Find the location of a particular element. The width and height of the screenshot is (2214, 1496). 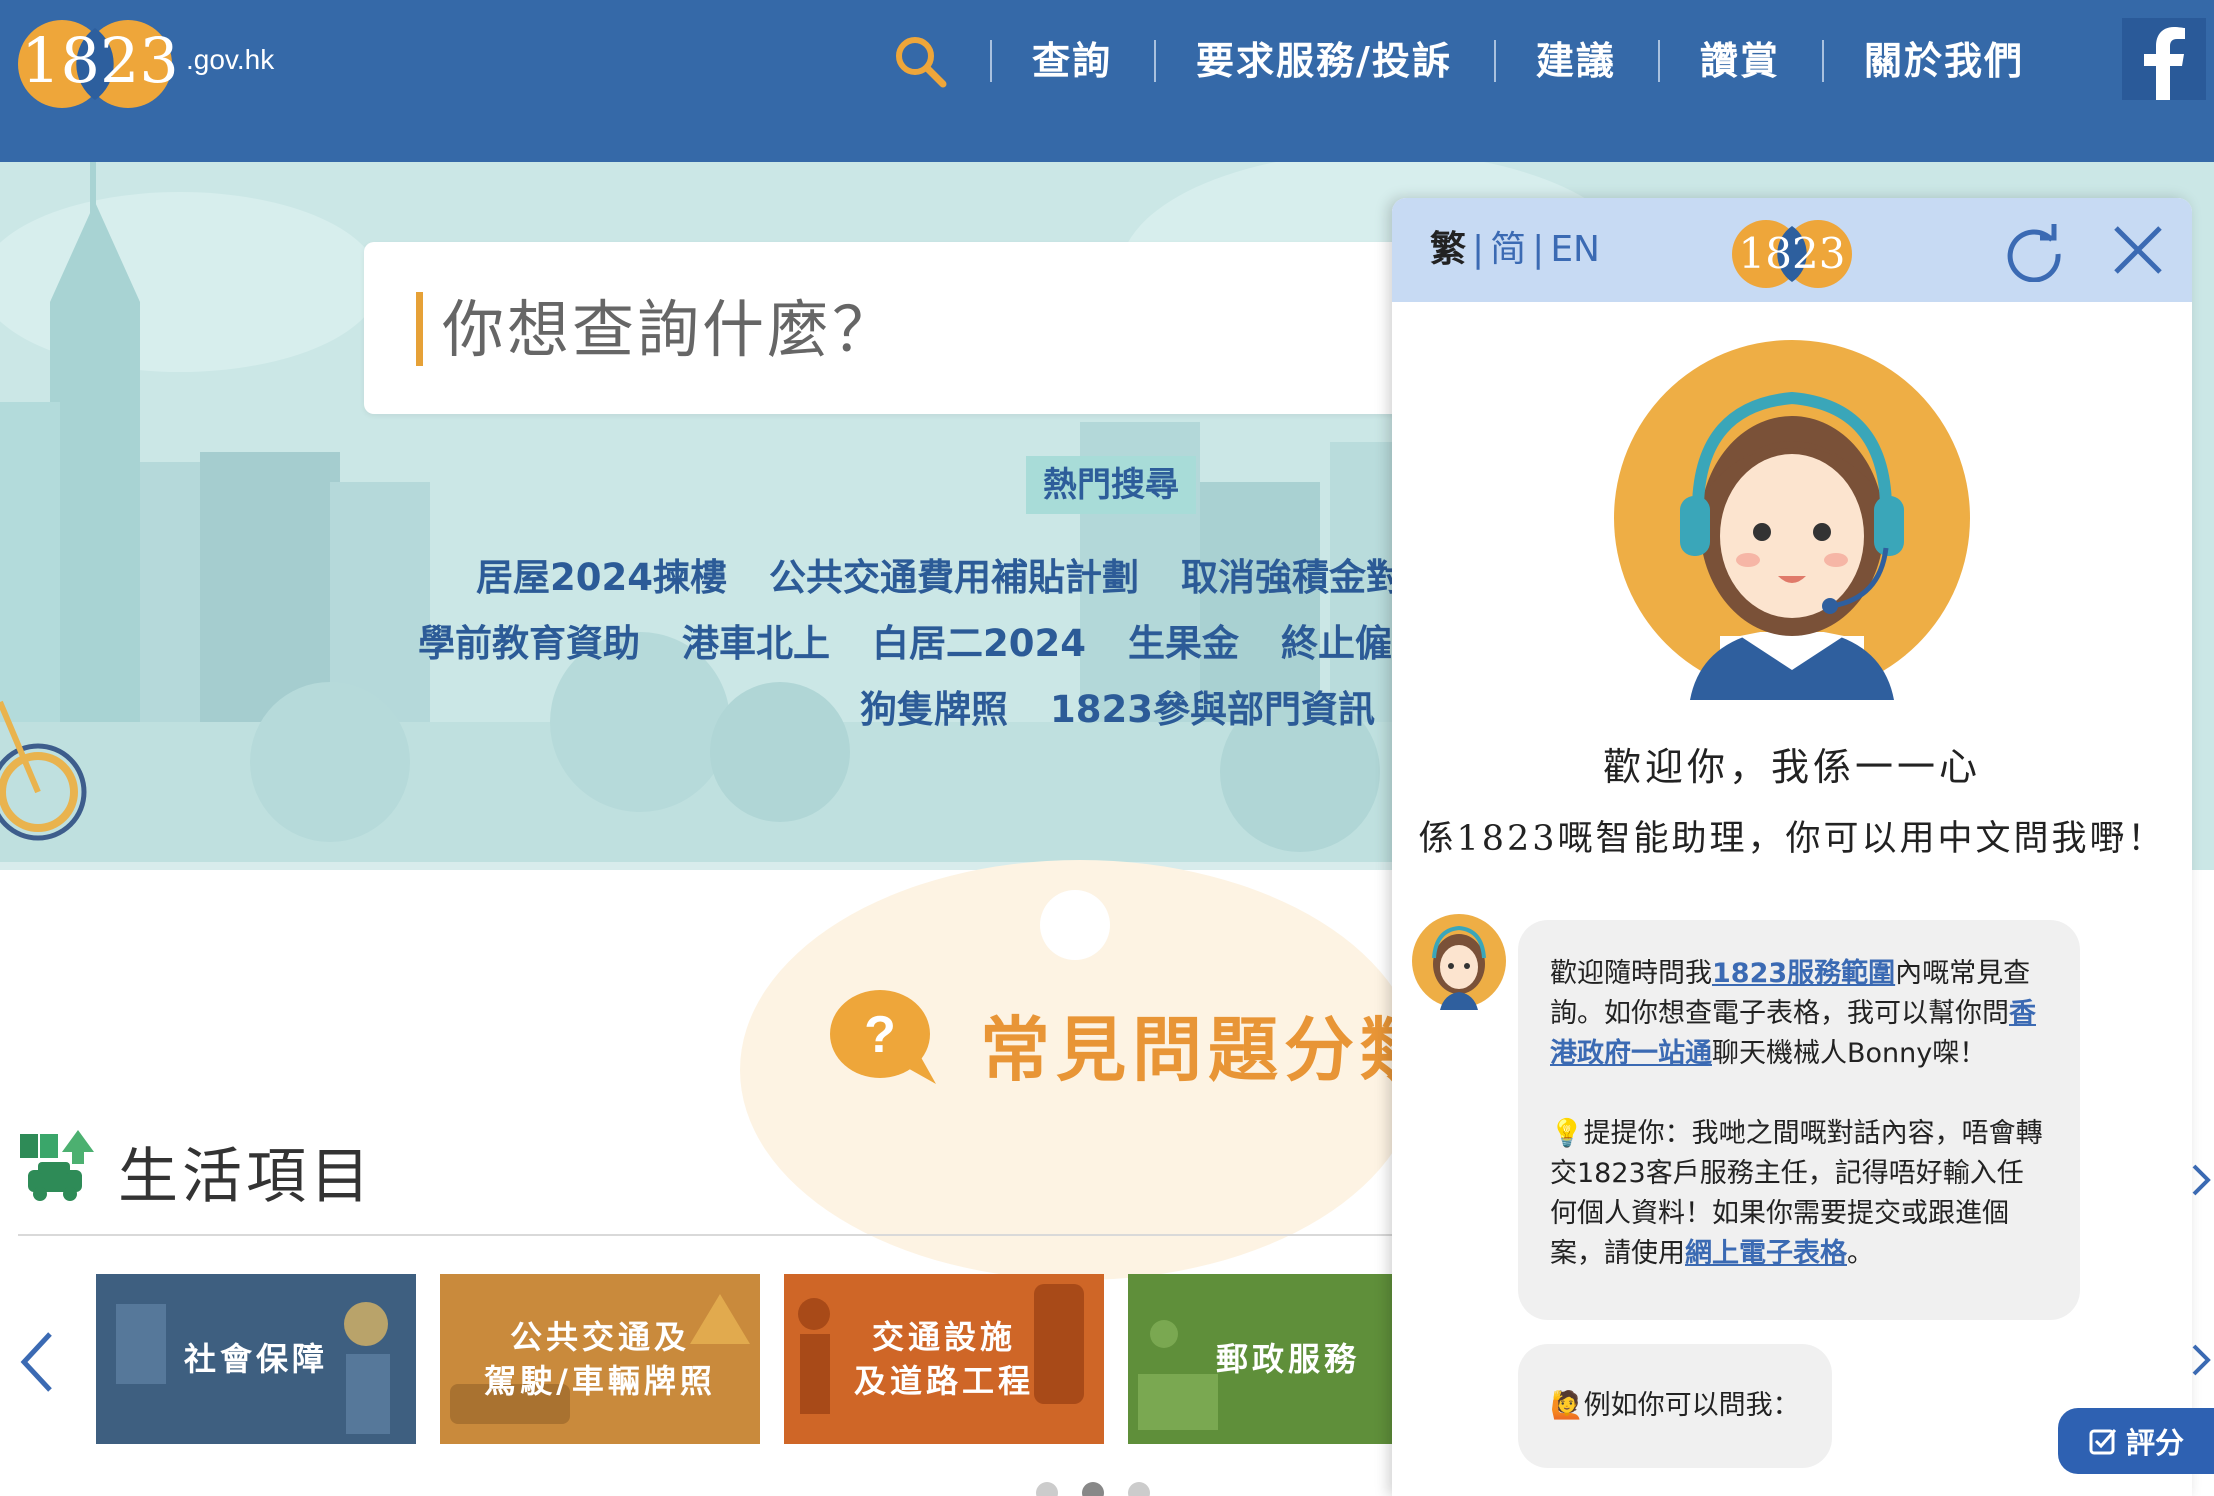

nav-suggestion: 建議 is located at coordinates (1575, 61).